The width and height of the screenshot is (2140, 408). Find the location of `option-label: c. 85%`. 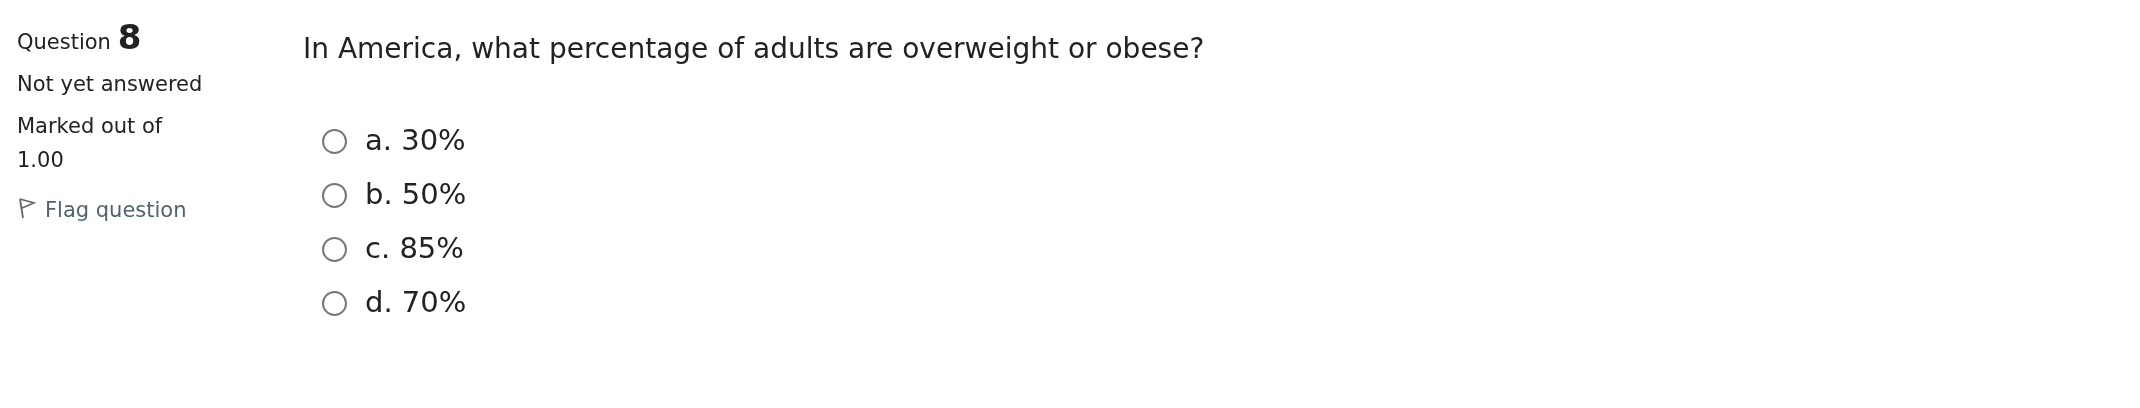

option-label: c. 85% is located at coordinates (414, 249).